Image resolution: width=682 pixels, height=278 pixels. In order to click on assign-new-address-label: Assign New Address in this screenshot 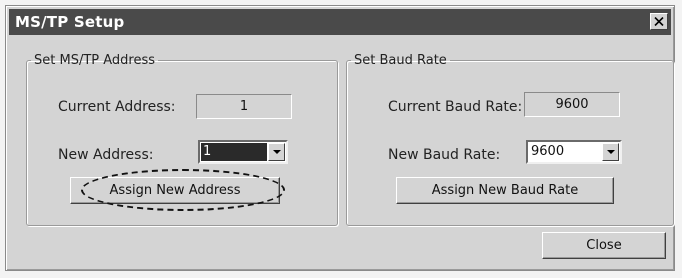, I will do `click(175, 190)`.